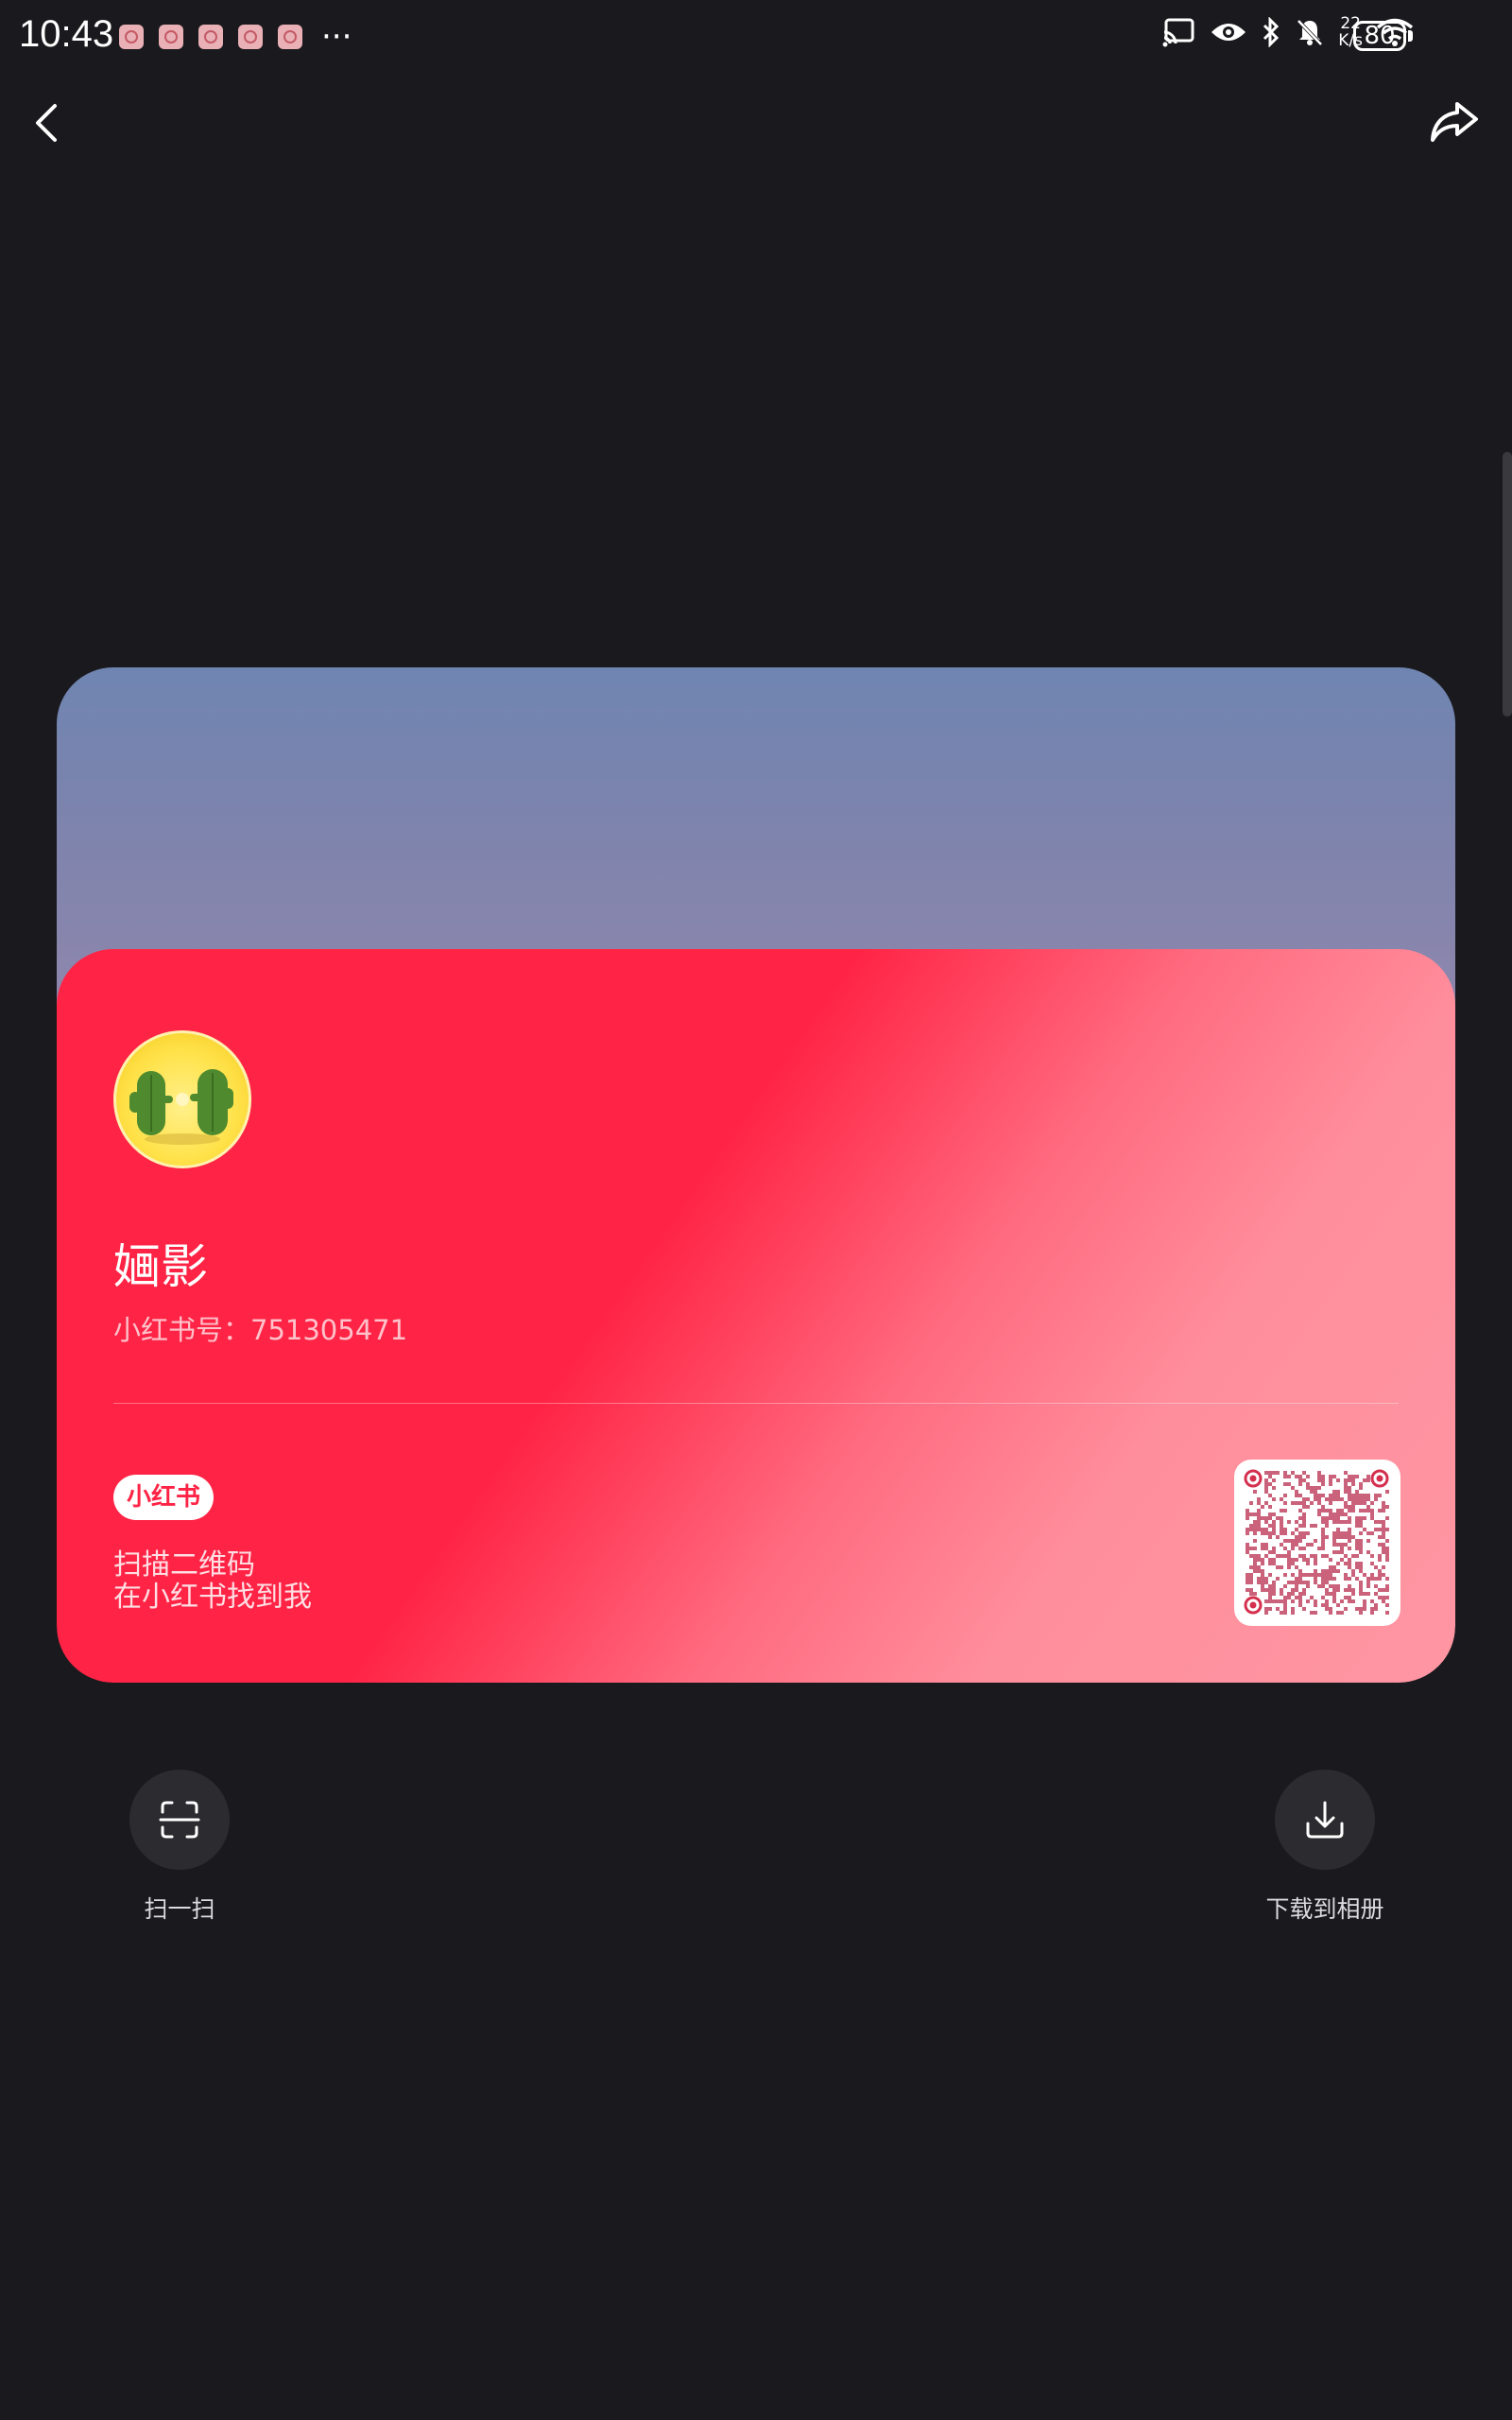 The image size is (1512, 2420). Describe the element at coordinates (210, 37) in the screenshot. I see `app-notification-icon` at that location.